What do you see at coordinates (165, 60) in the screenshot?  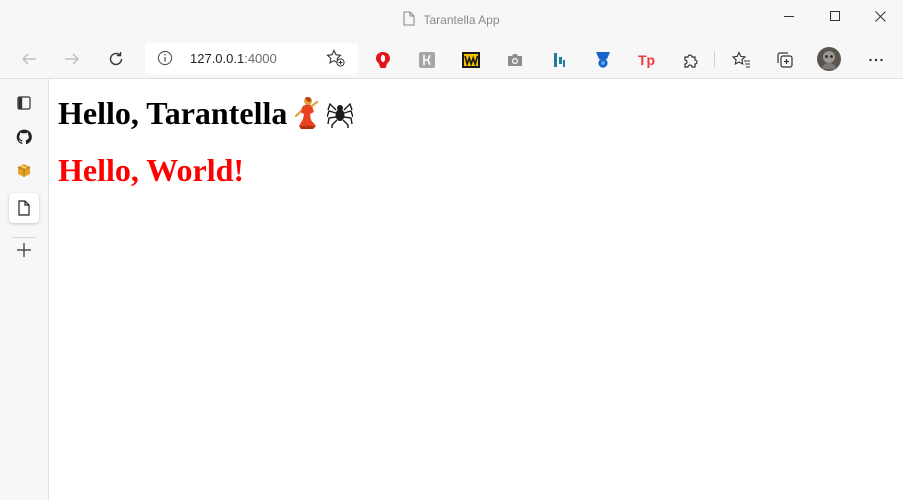 I see `site-info-icon` at bounding box center [165, 60].